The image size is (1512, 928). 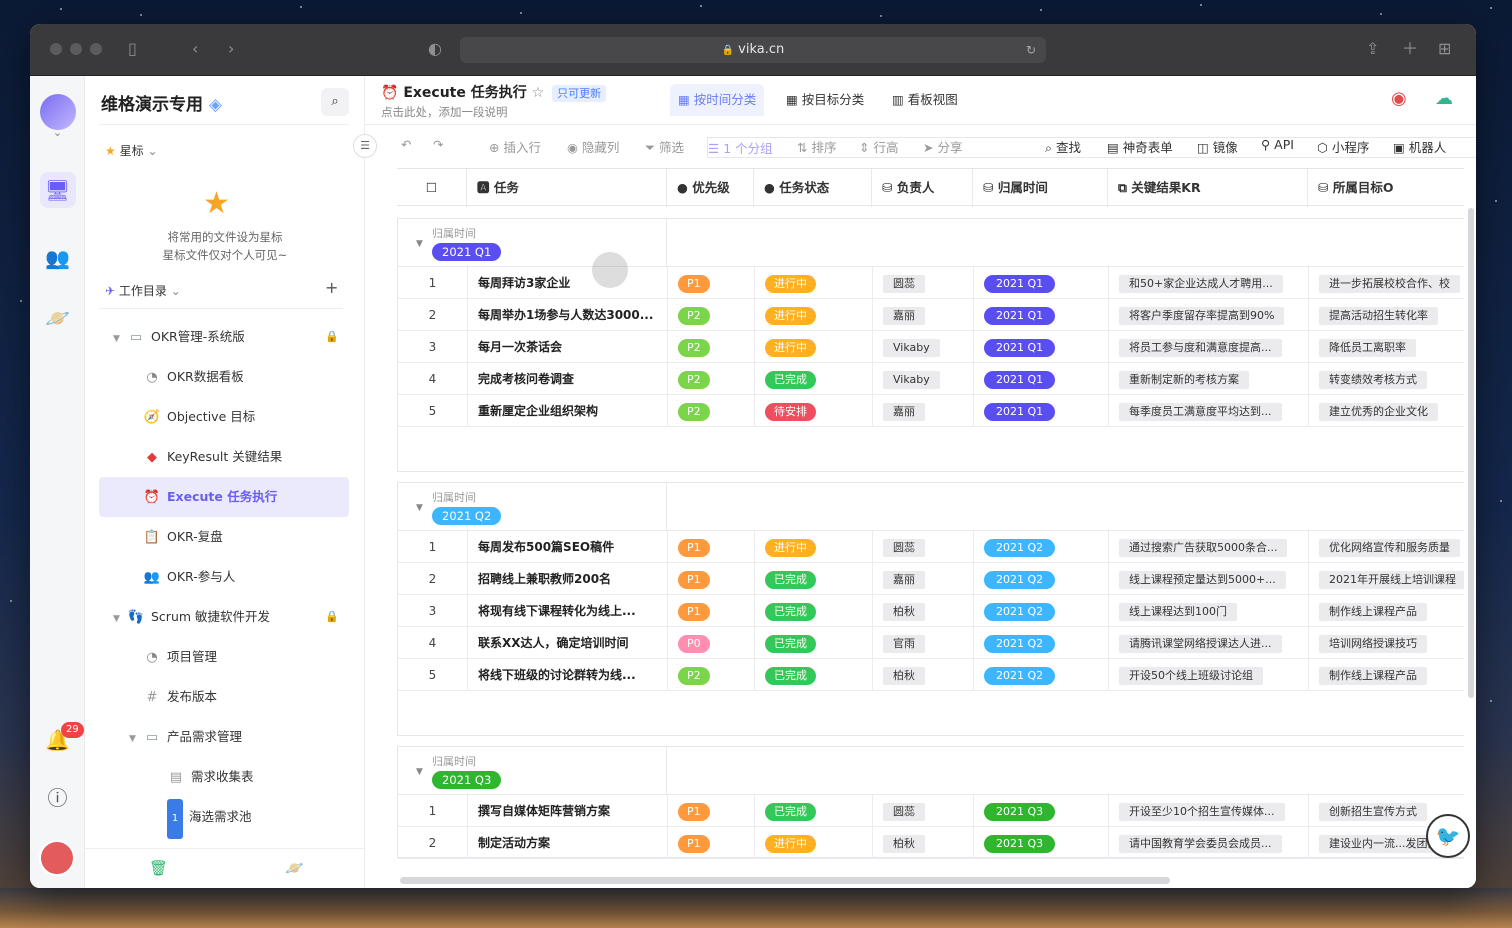 What do you see at coordinates (224, 417) in the screenshot?
I see `tree-item-objective: 🧭 Objective 目标` at bounding box center [224, 417].